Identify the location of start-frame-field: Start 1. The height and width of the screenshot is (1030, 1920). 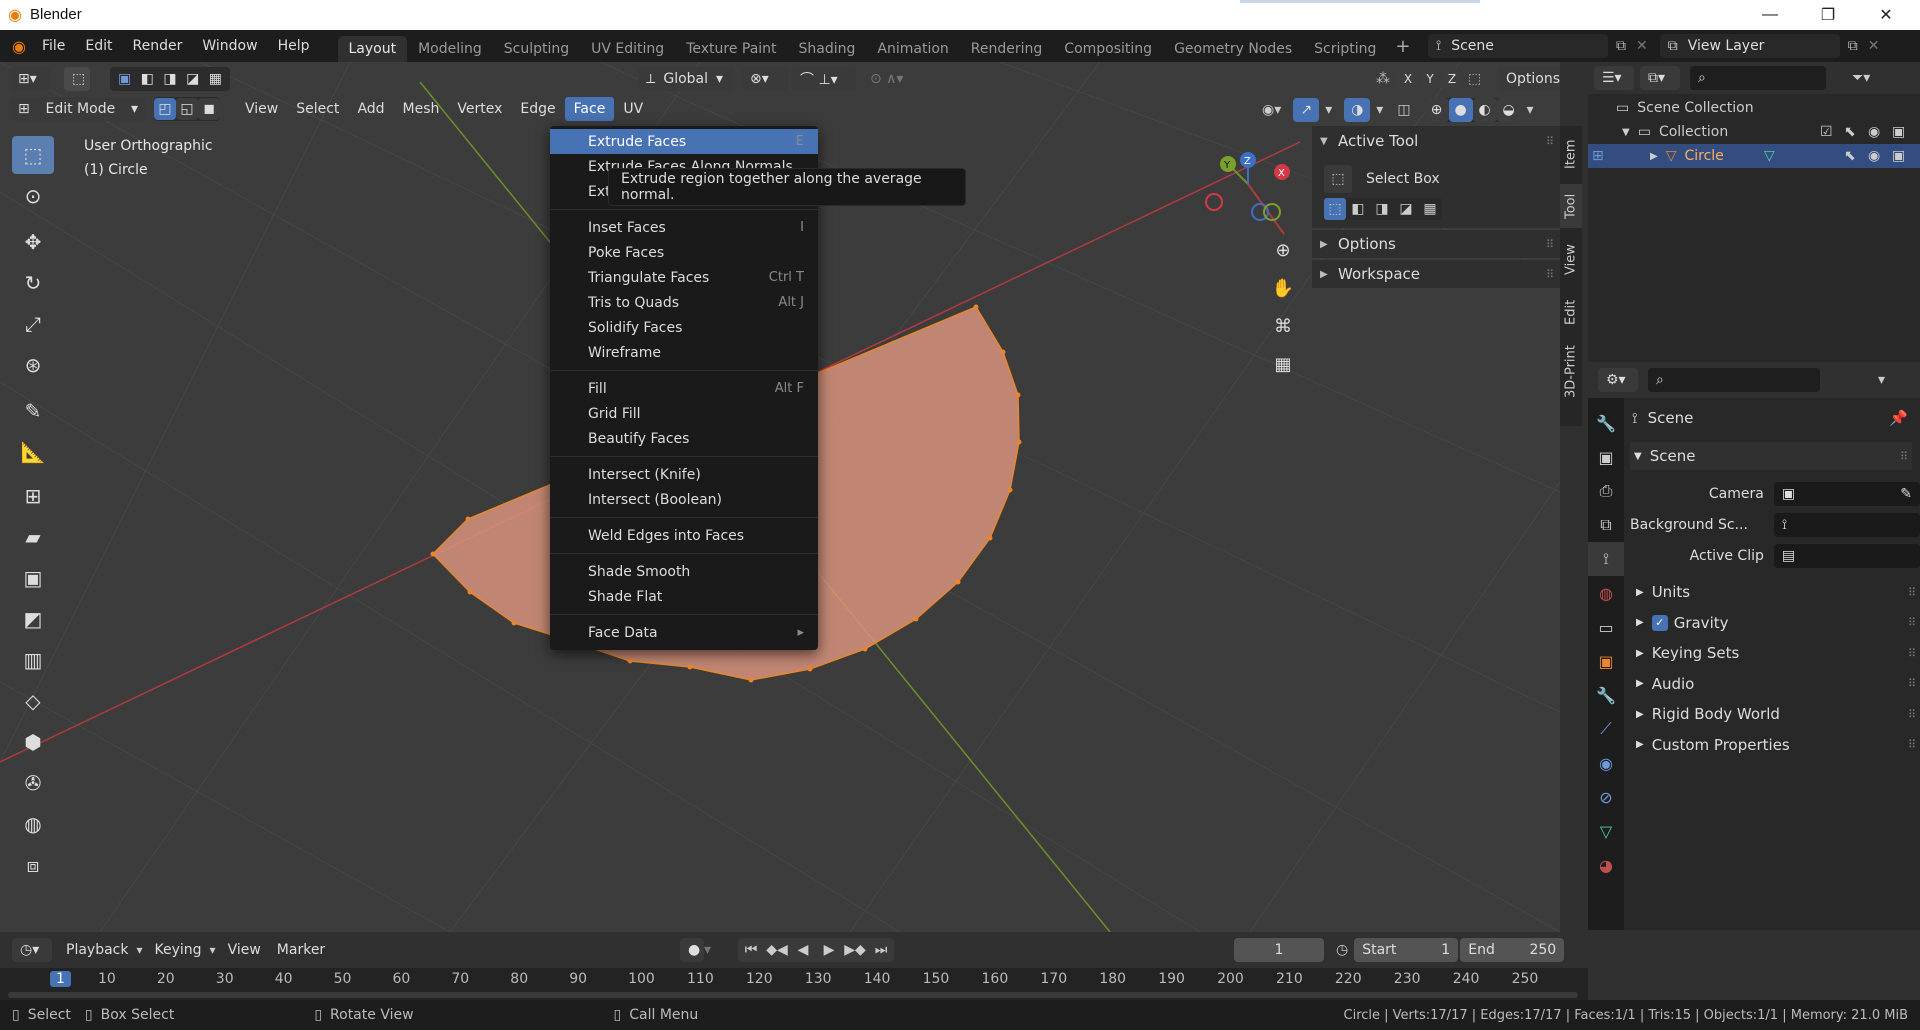
(1406, 950).